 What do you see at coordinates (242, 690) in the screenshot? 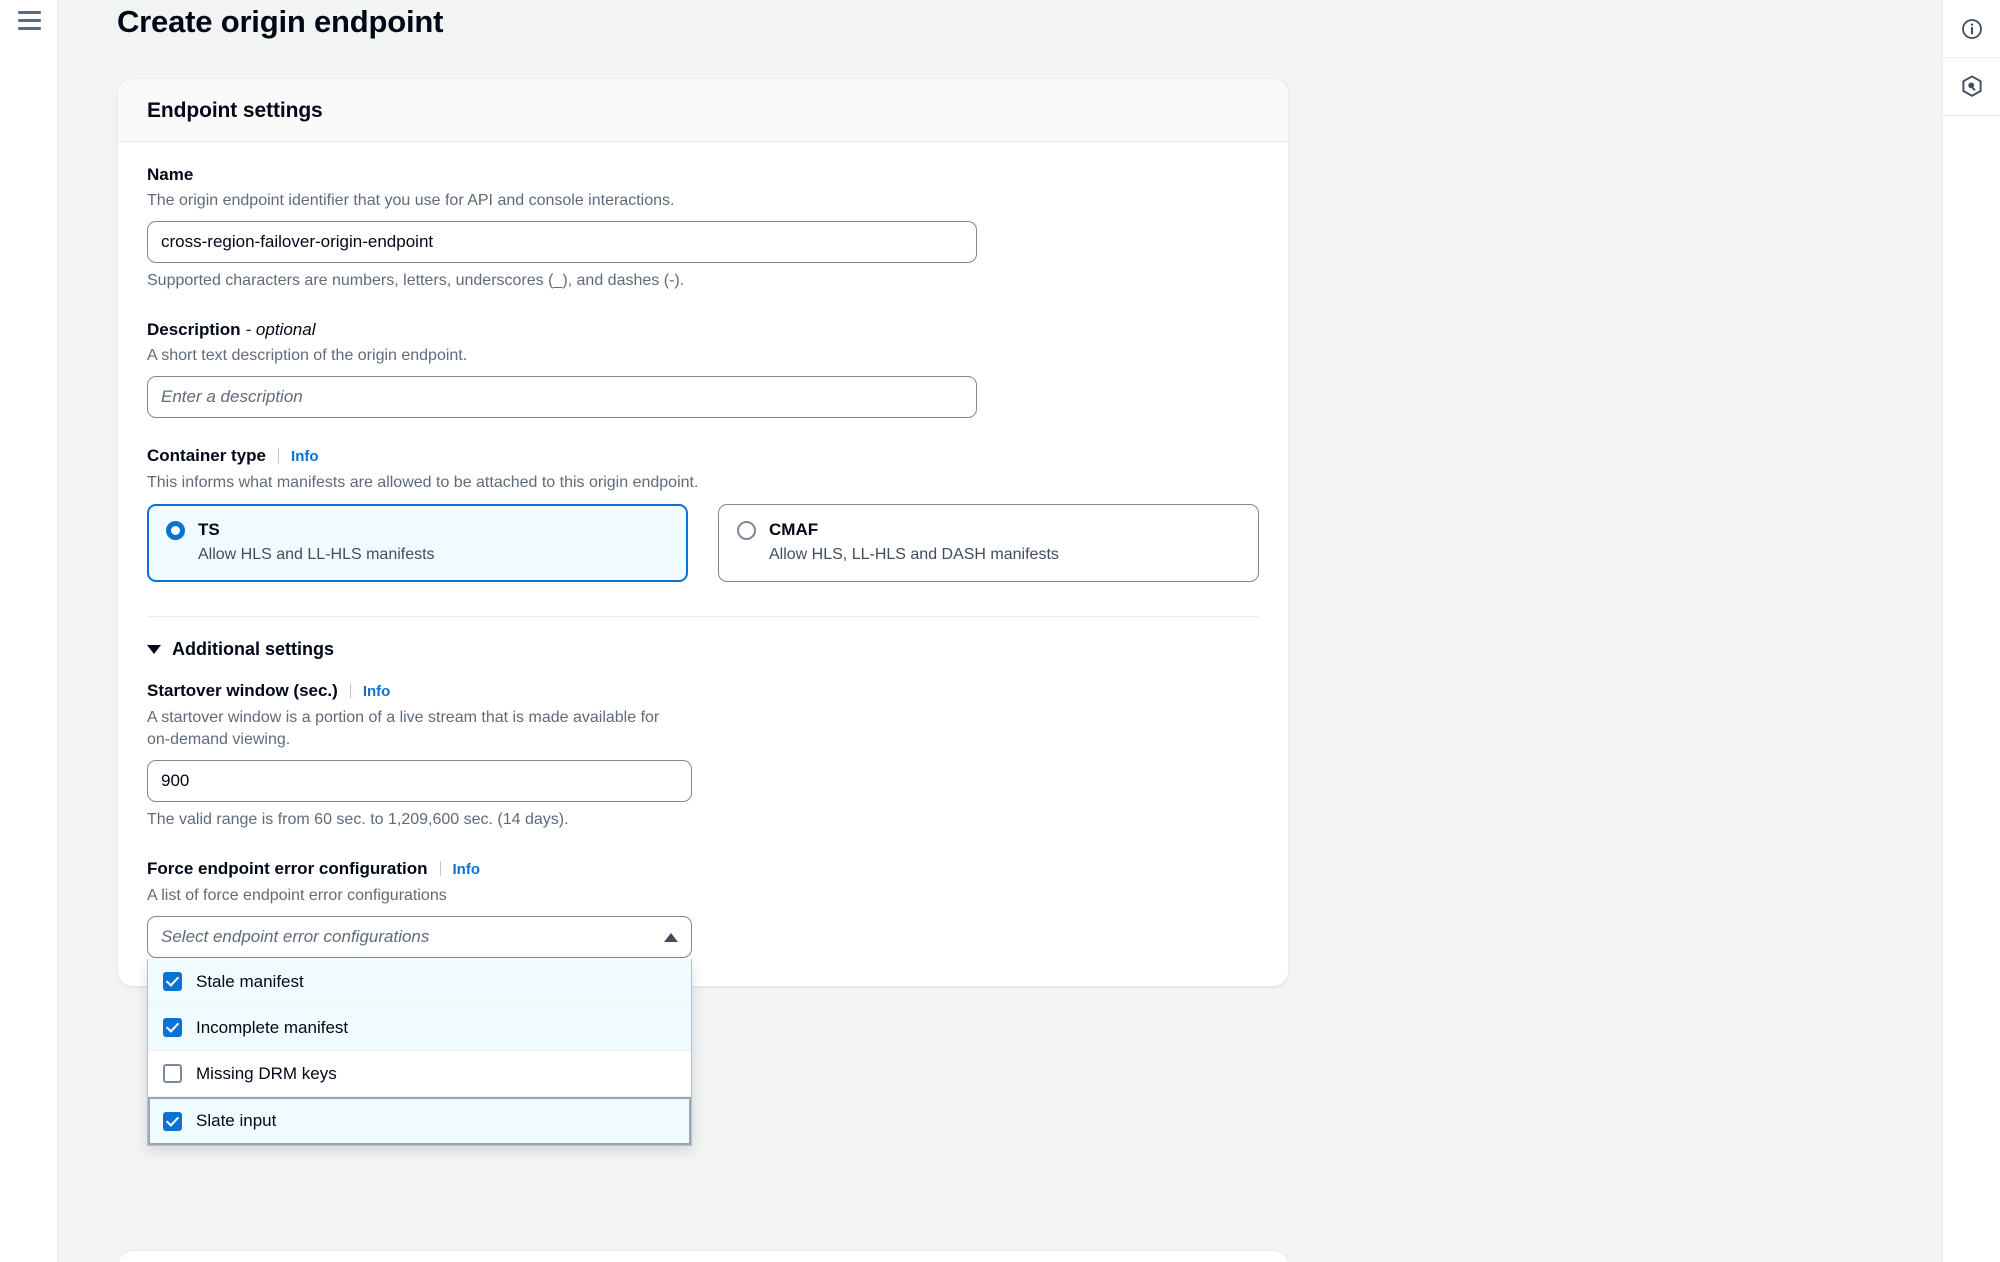
I see `startover-window-label-text: Startover window (sec.)` at bounding box center [242, 690].